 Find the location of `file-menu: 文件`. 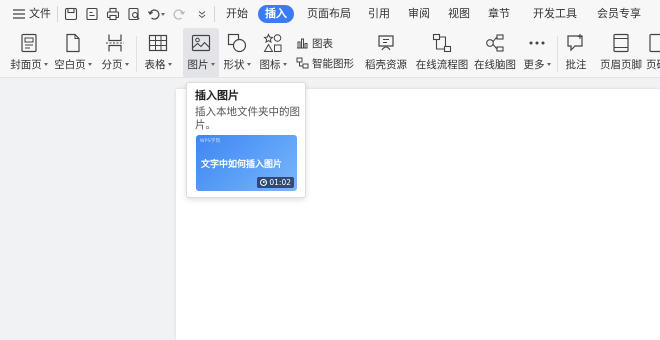

file-menu: 文件 is located at coordinates (40, 14).